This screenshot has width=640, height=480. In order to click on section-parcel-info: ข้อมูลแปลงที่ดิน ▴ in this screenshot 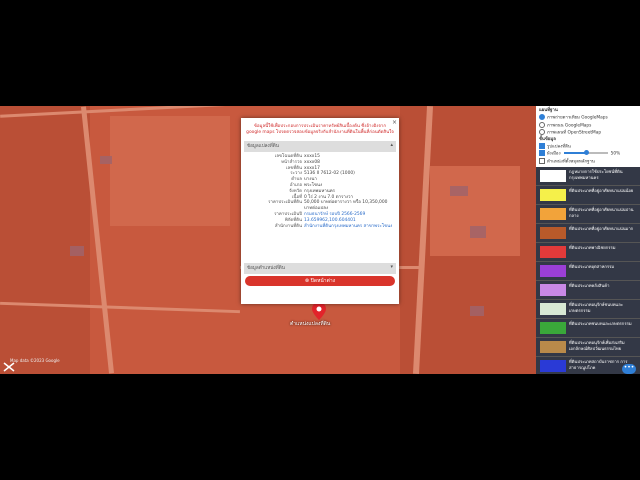, I will do `click(320, 146)`.